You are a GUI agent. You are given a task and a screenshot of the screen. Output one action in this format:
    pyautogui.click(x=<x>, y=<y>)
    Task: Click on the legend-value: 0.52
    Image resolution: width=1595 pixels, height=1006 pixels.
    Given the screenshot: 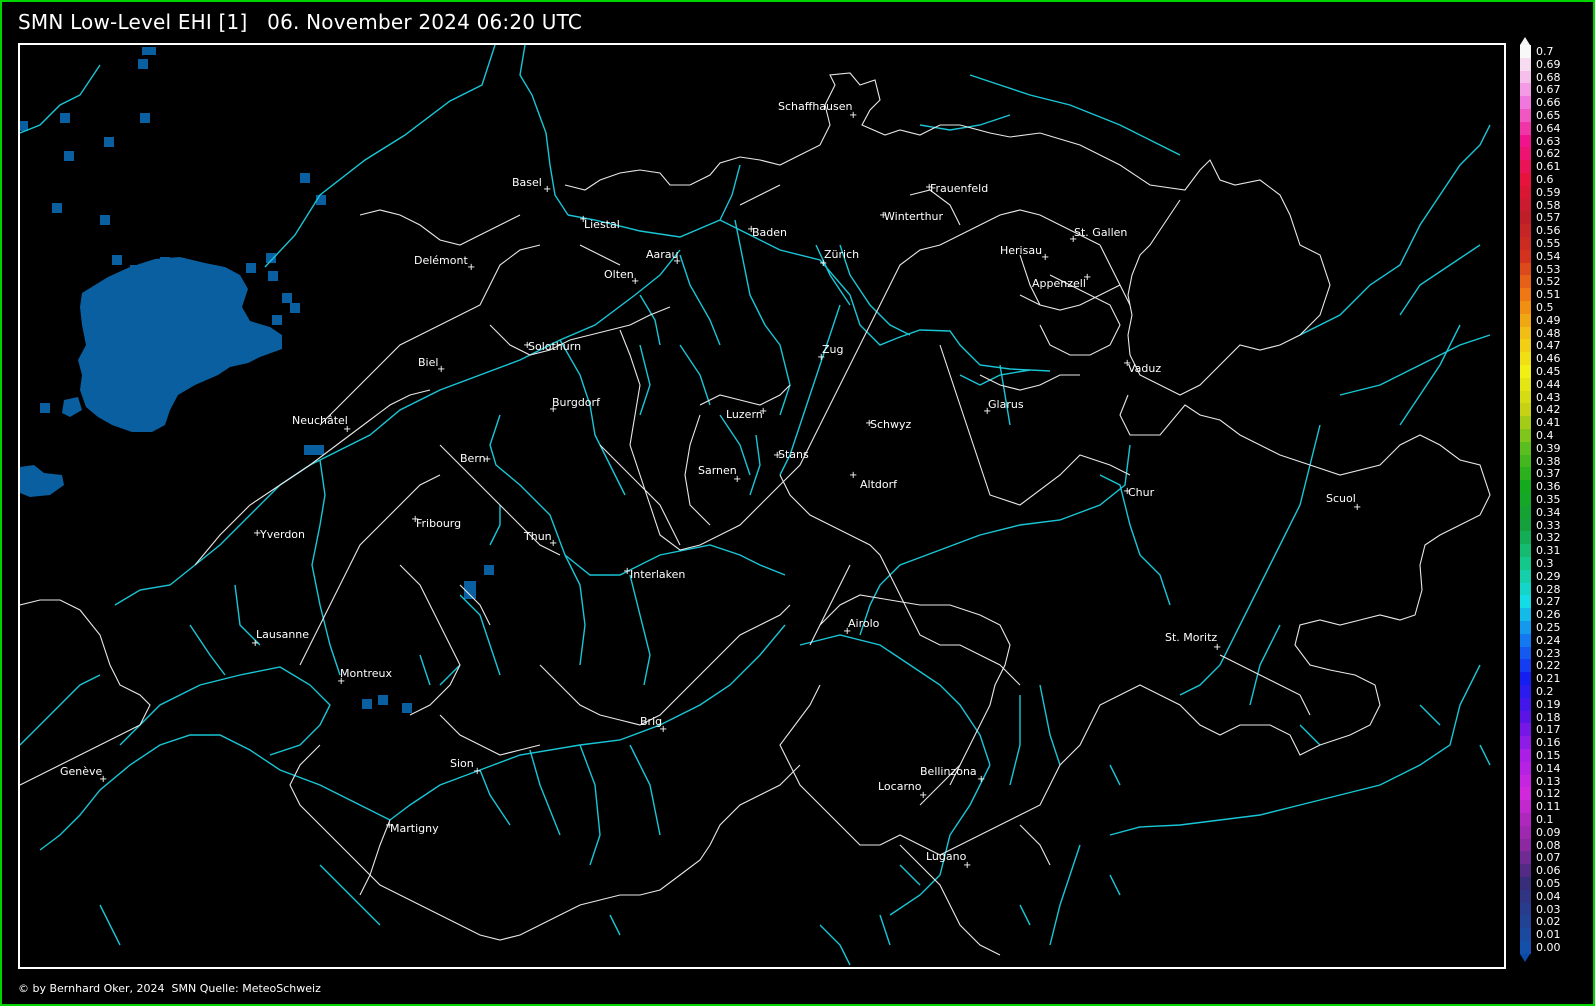 What is the action you would take?
    pyautogui.click(x=1548, y=282)
    